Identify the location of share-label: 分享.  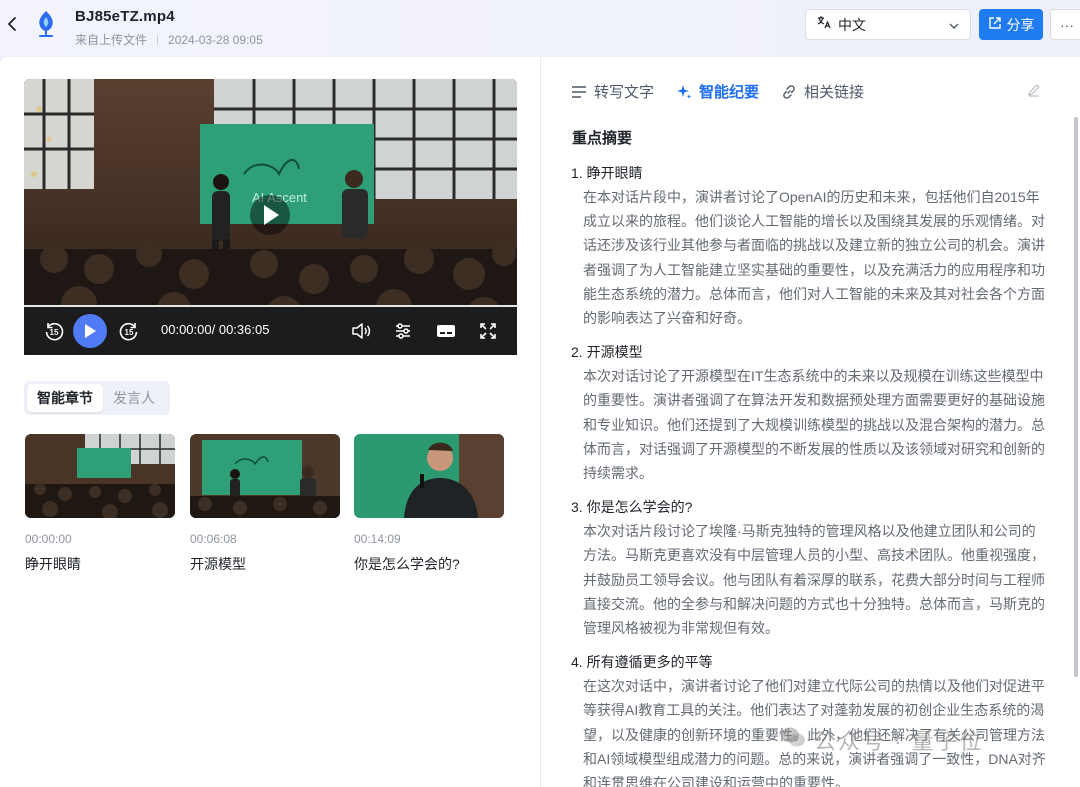
(1021, 25).